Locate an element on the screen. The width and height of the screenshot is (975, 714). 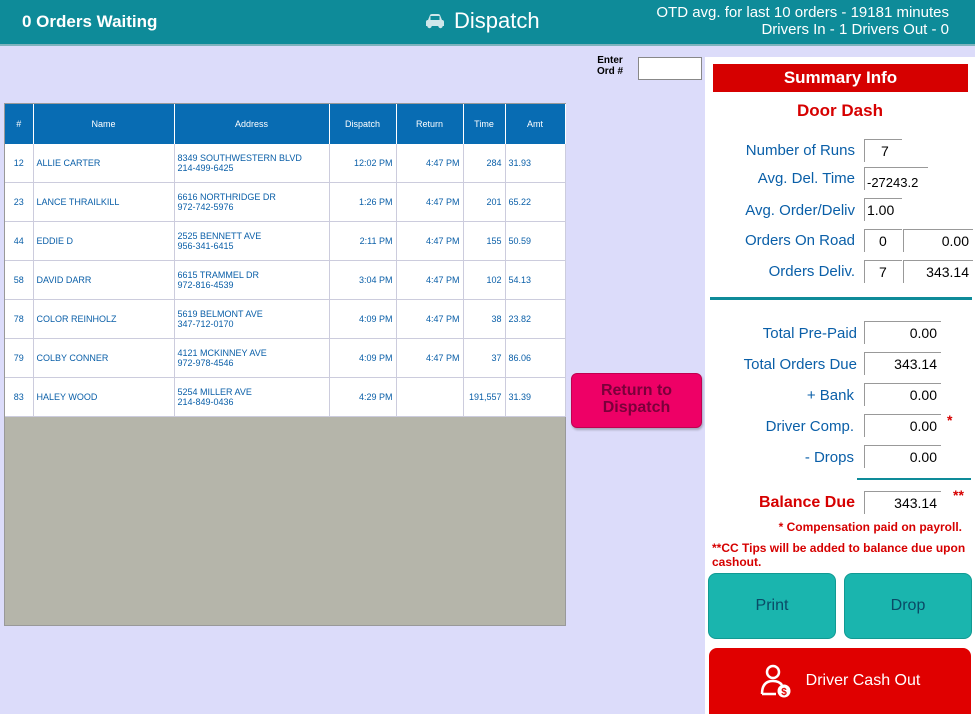
orders-on-road-count: 0 is located at coordinates (883, 240).